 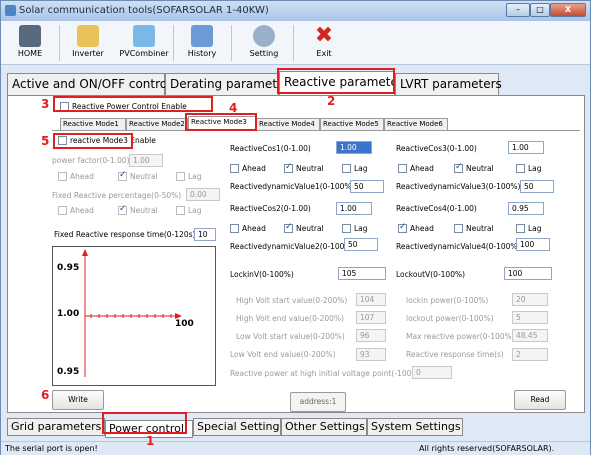 What do you see at coordinates (146, 160) in the screenshot?
I see `pf-input: 1.00` at bounding box center [146, 160].